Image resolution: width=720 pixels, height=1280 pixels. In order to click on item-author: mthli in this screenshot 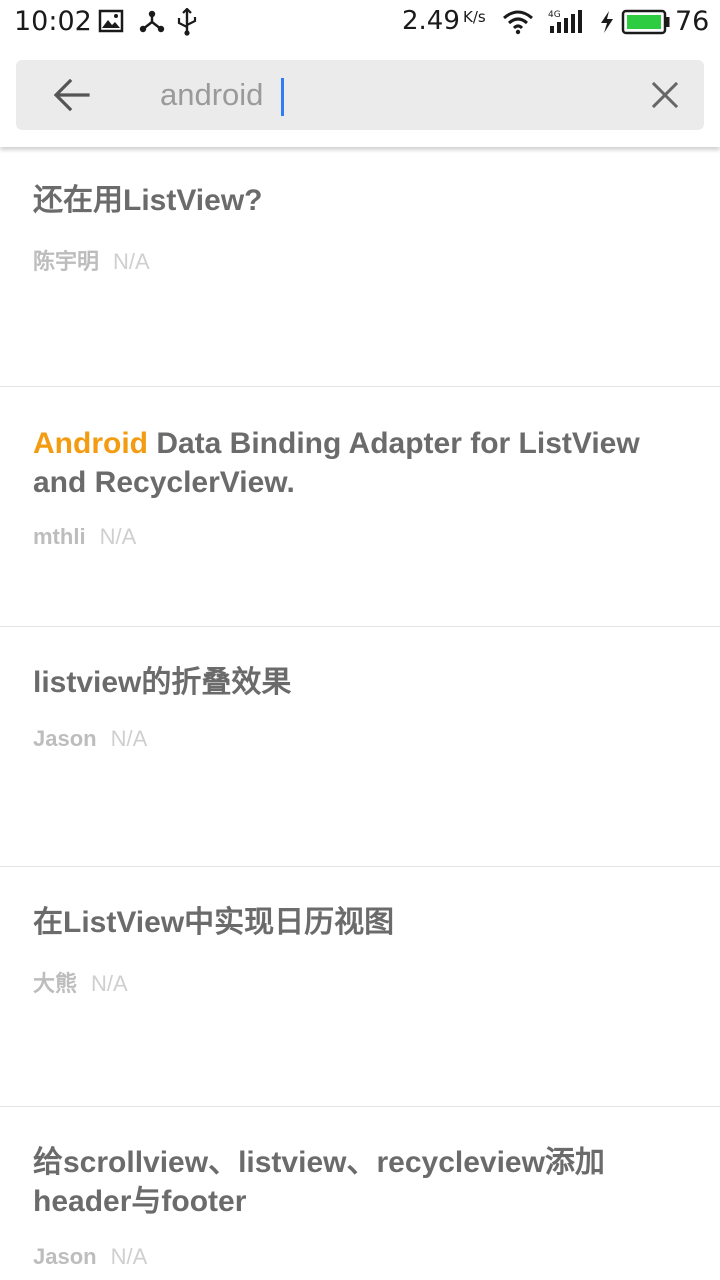, I will do `click(59, 536)`.